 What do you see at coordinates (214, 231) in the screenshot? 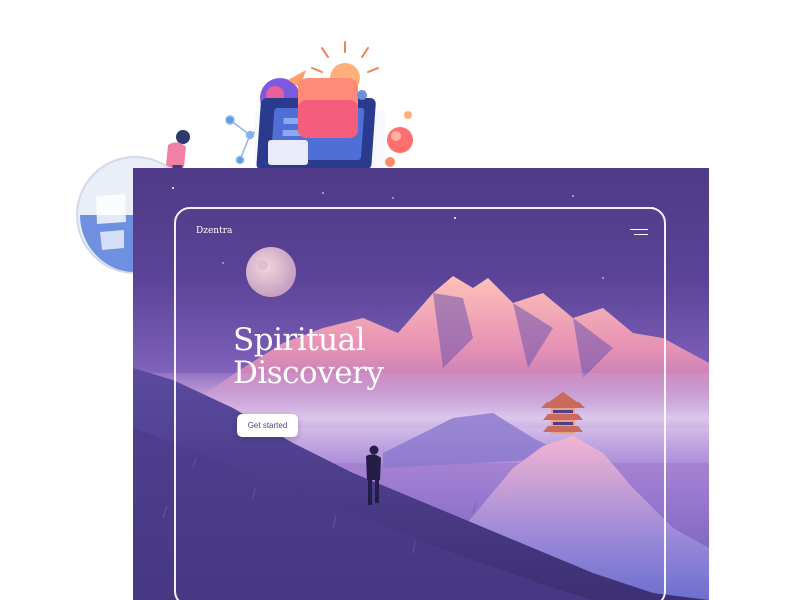
I see `site-logo: Dzentra` at bounding box center [214, 231].